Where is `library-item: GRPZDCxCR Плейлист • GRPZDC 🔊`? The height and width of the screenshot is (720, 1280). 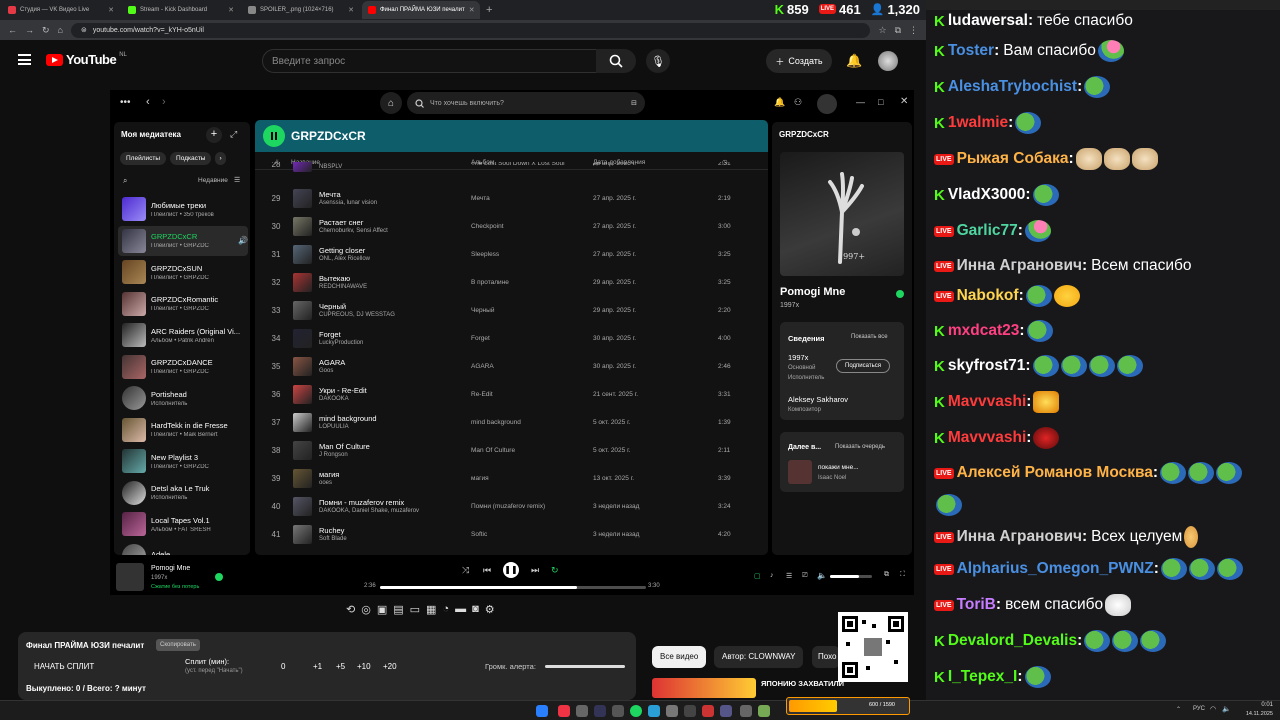
library-item: GRPZDCxCR Плейлист • GRPZDC 🔊 is located at coordinates (183, 240).